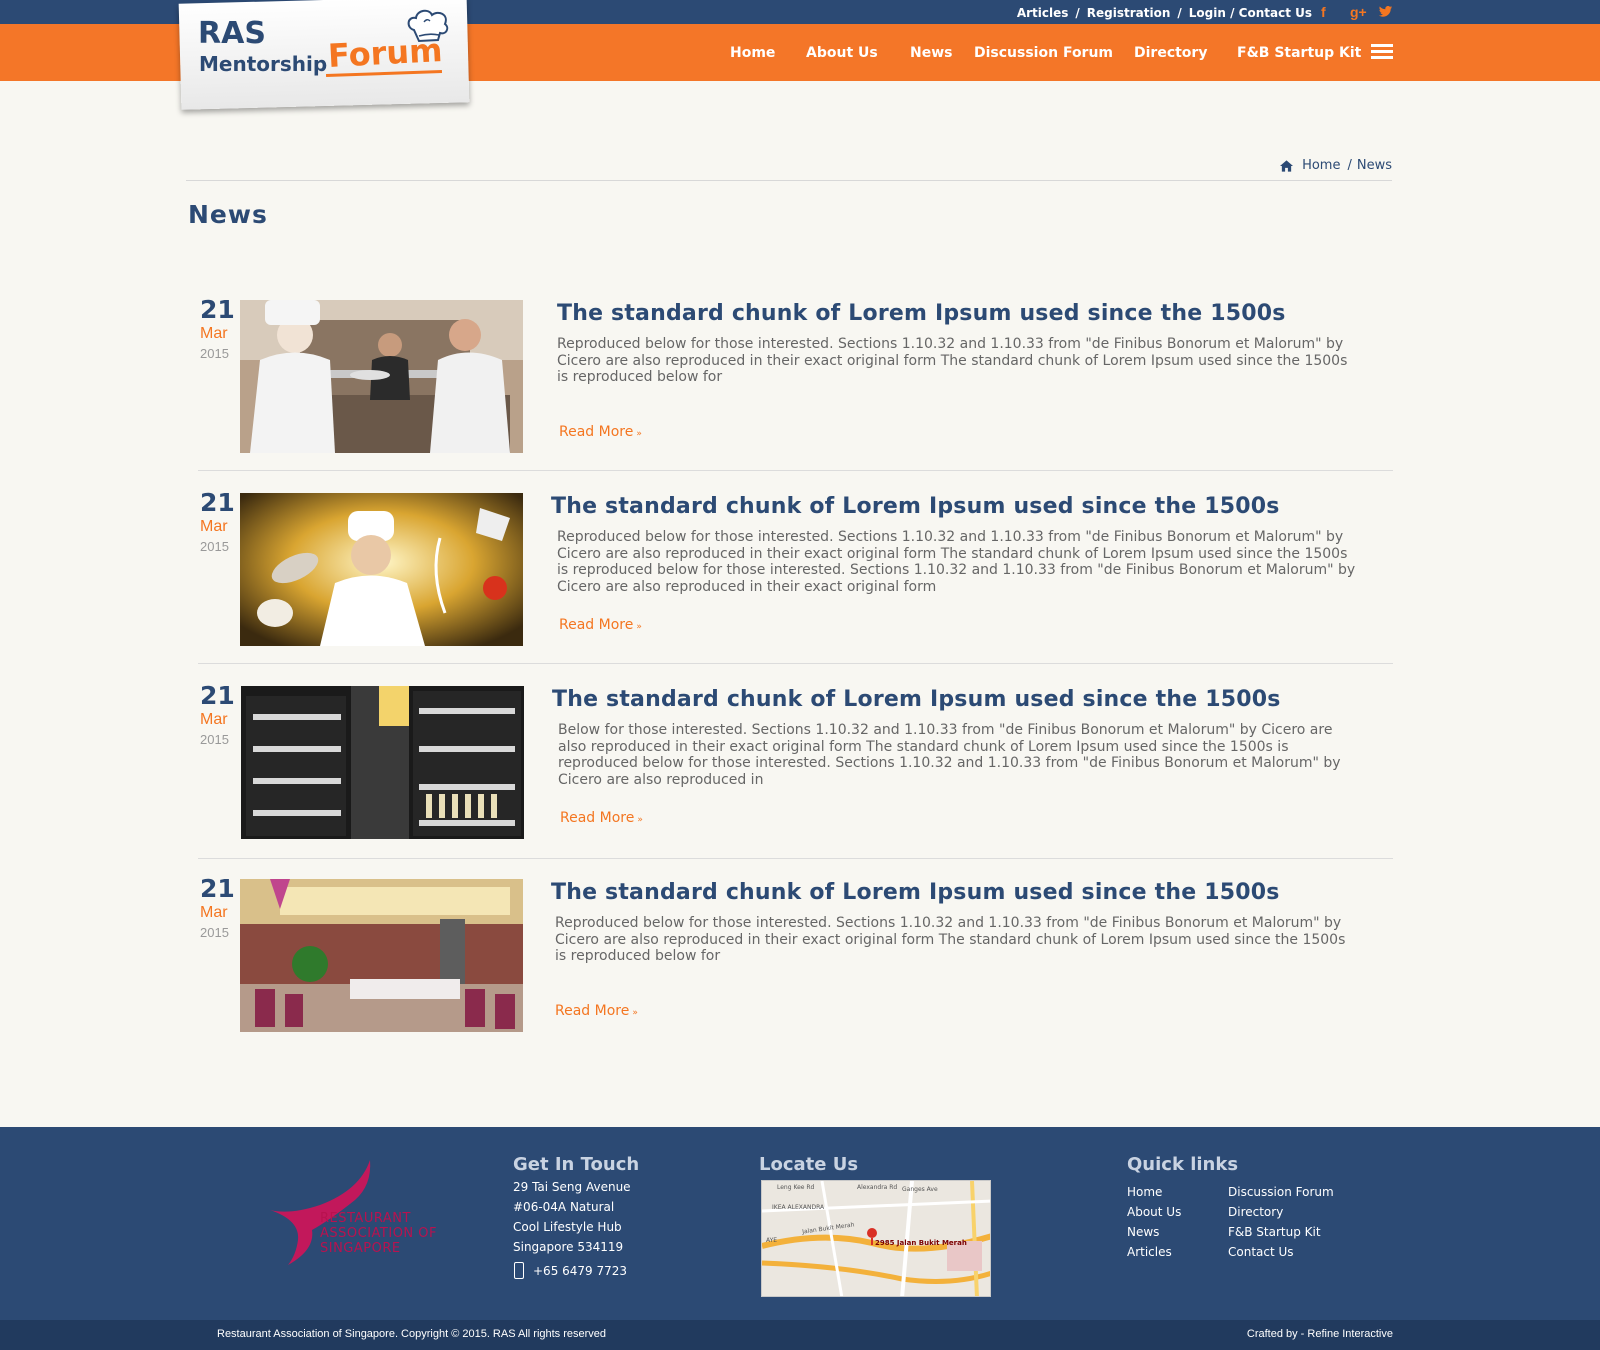 The height and width of the screenshot is (1350, 1600). What do you see at coordinates (1144, 1192) in the screenshot?
I see `quick-link-home: Home` at bounding box center [1144, 1192].